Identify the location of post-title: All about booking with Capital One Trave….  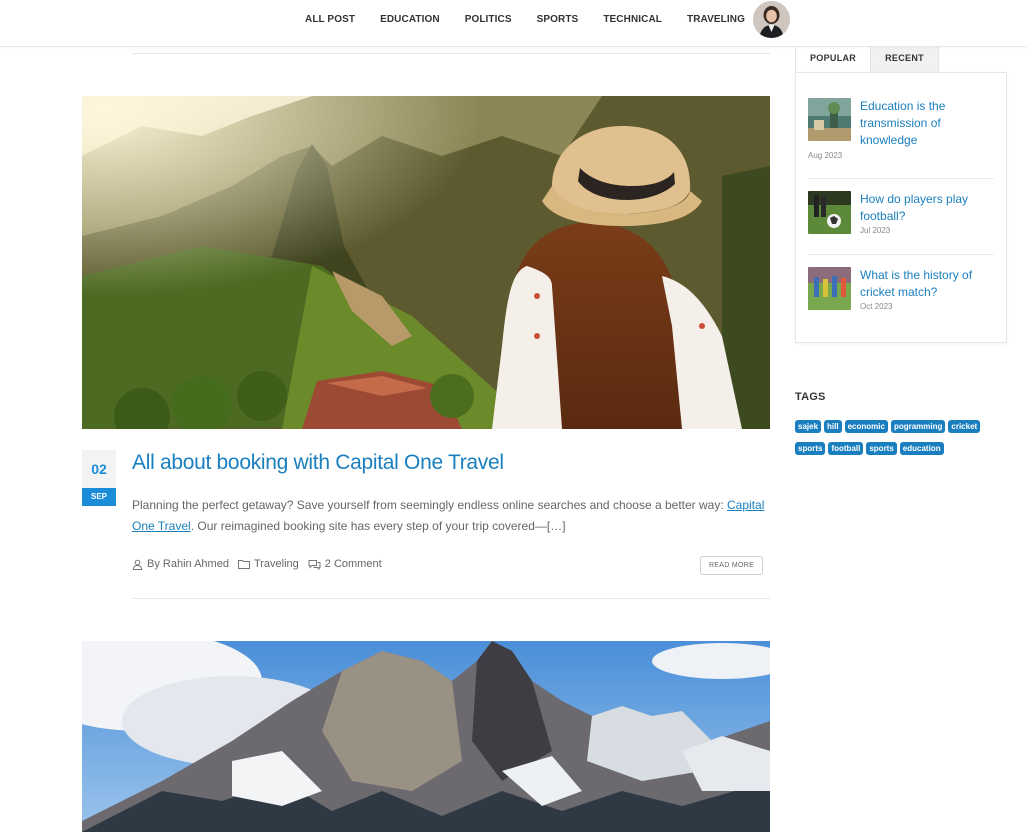
(318, 463).